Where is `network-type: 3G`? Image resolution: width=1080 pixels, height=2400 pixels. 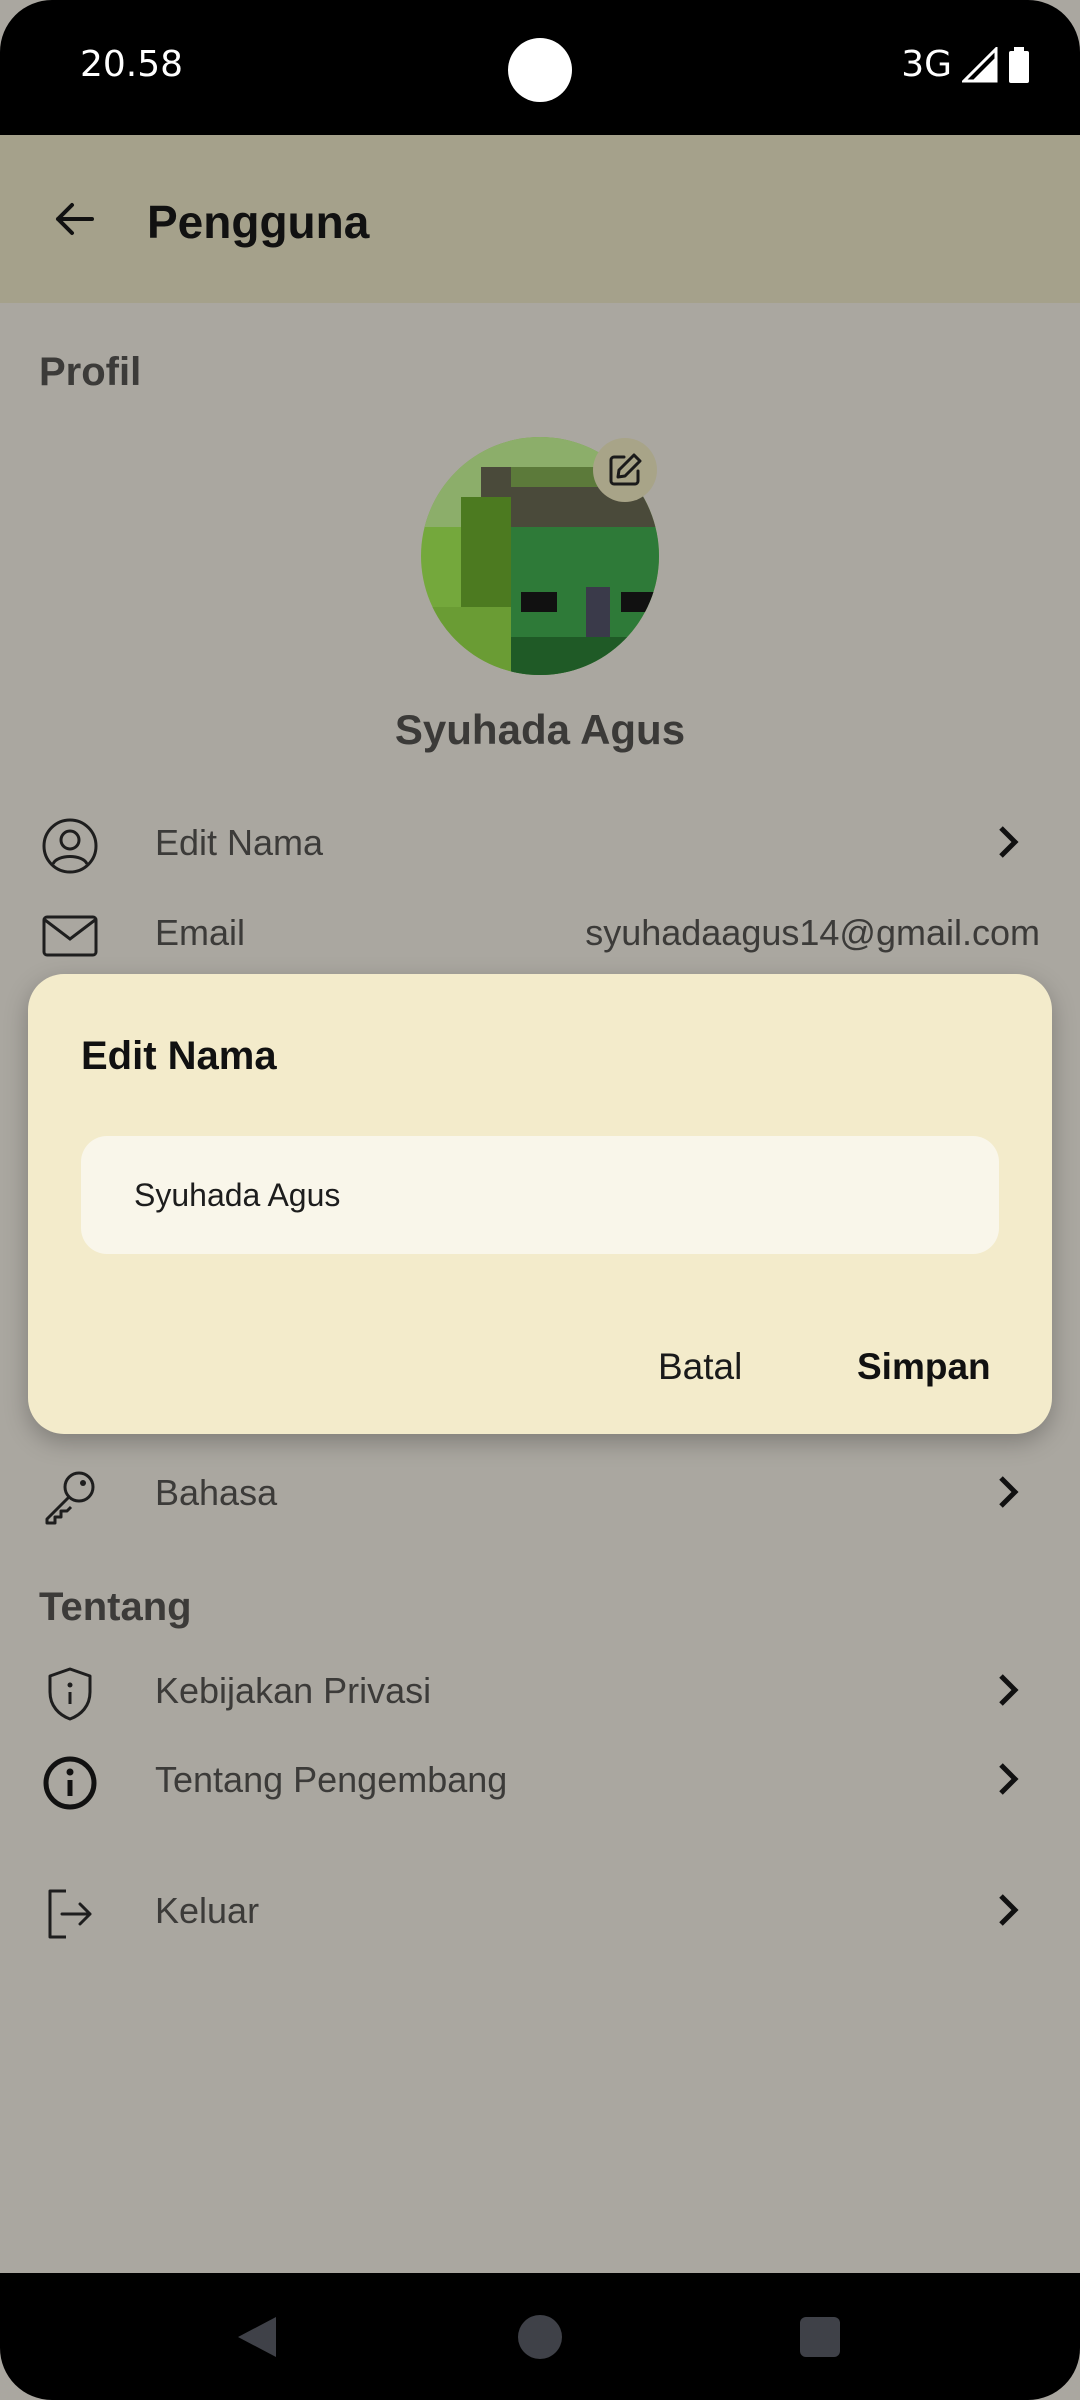
network-type: 3G is located at coordinates (926, 64).